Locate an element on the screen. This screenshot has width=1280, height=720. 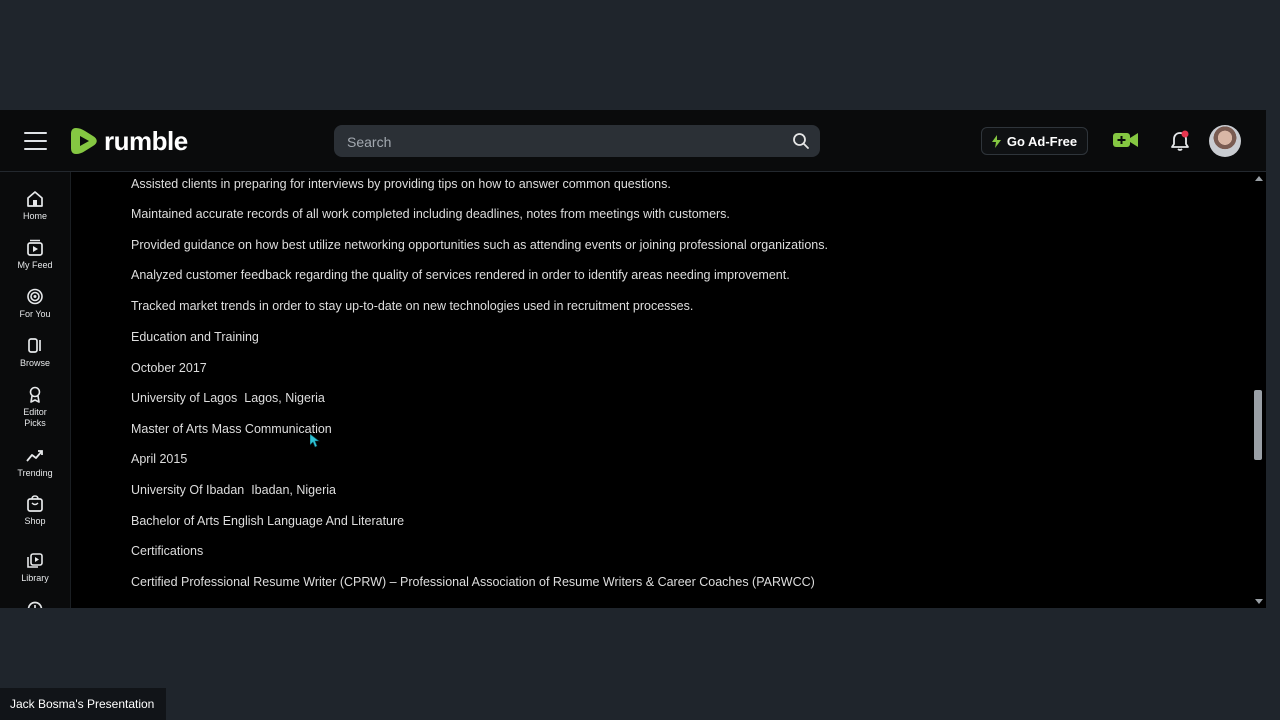
sidebar-item-for-you: For You is located at coordinates (35, 304).